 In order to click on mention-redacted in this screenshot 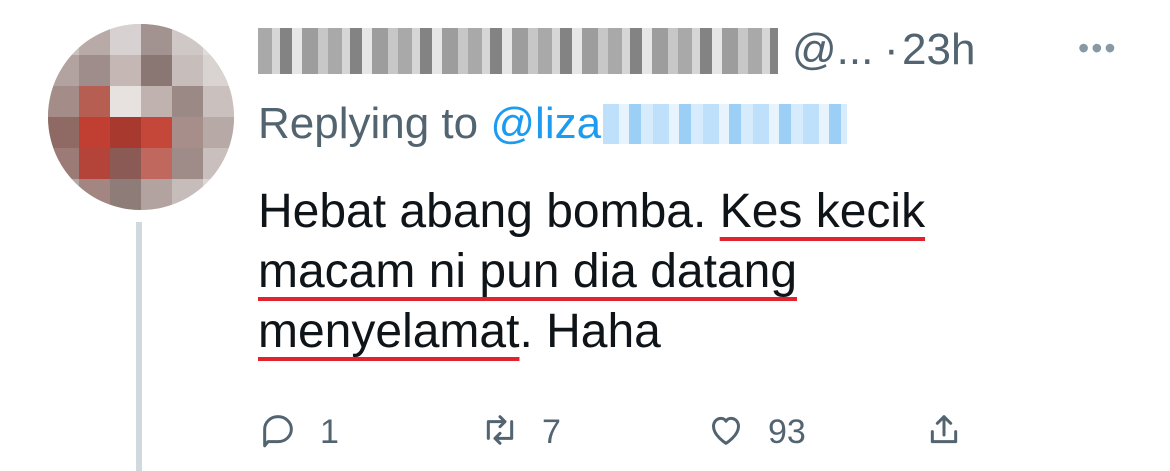, I will do `click(725, 124)`.